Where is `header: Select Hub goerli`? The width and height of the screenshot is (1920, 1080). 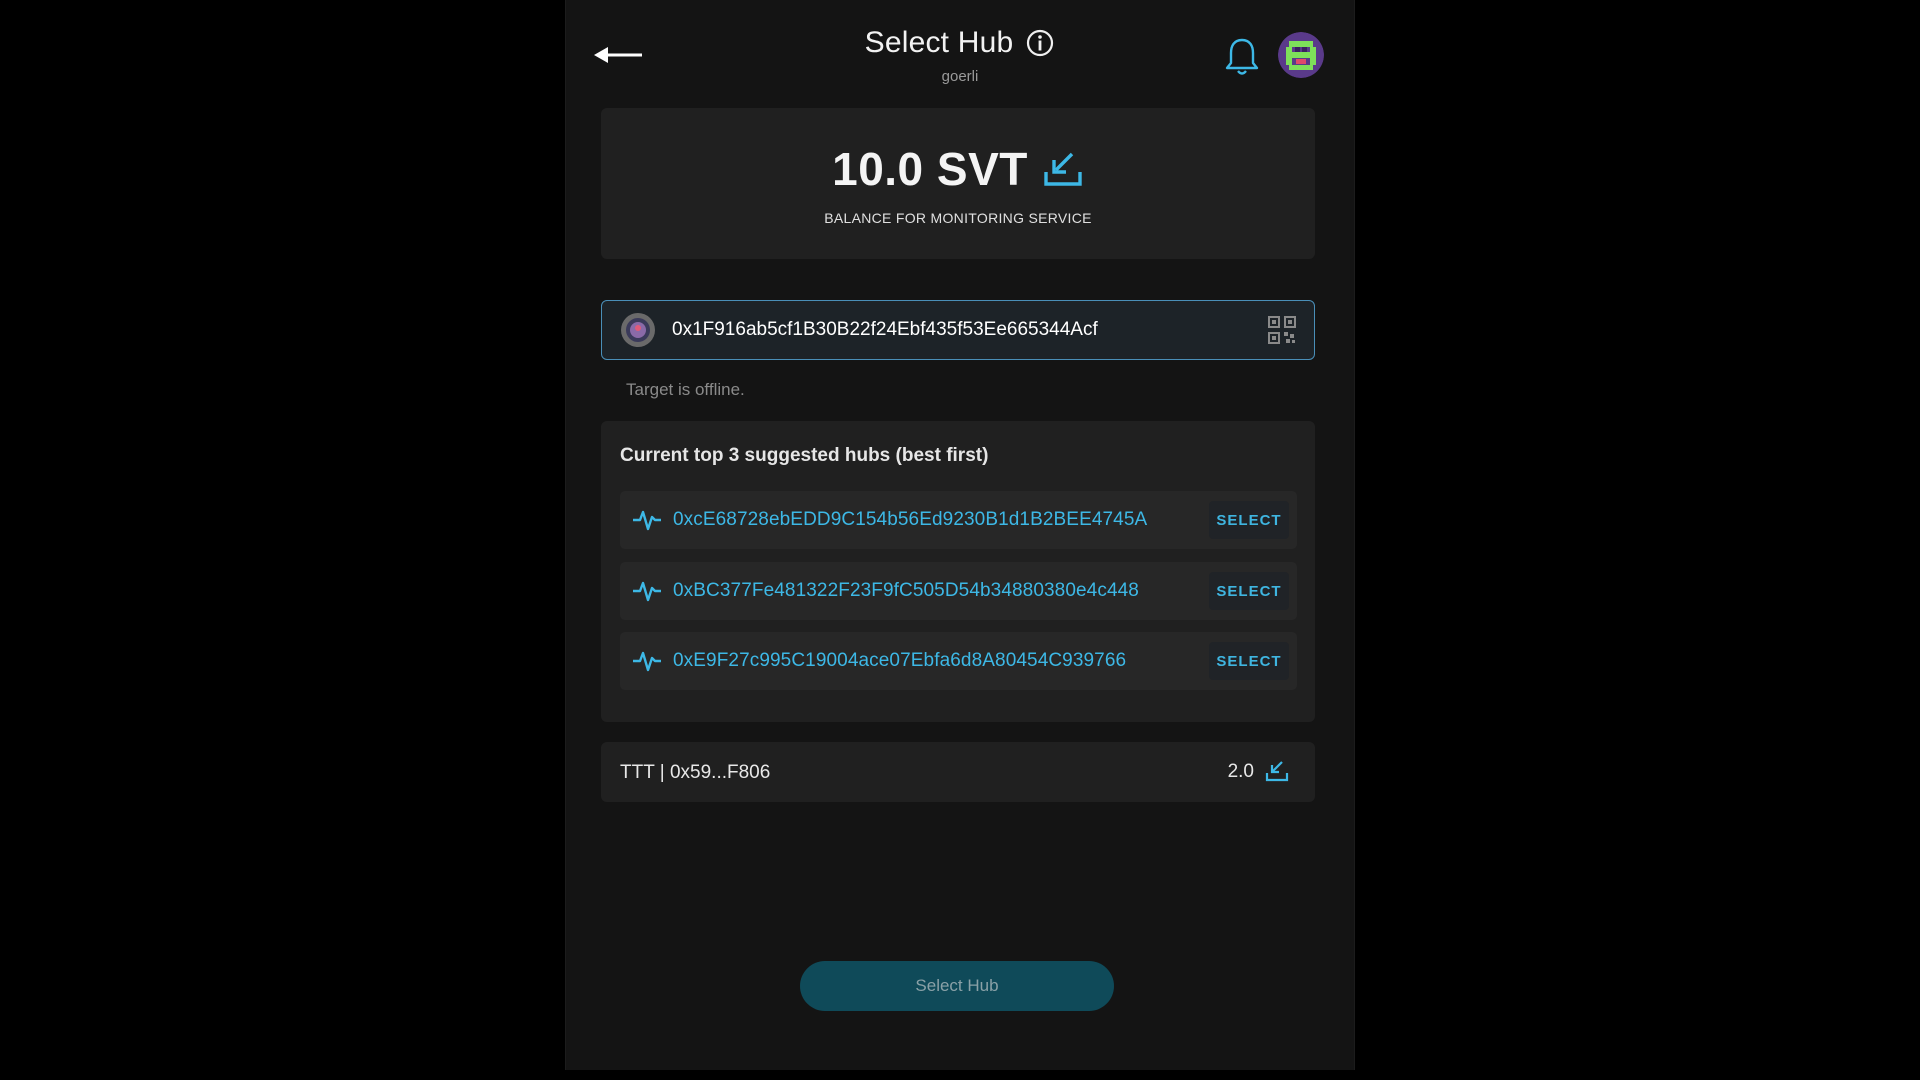
header: Select Hub goerli is located at coordinates (960, 50).